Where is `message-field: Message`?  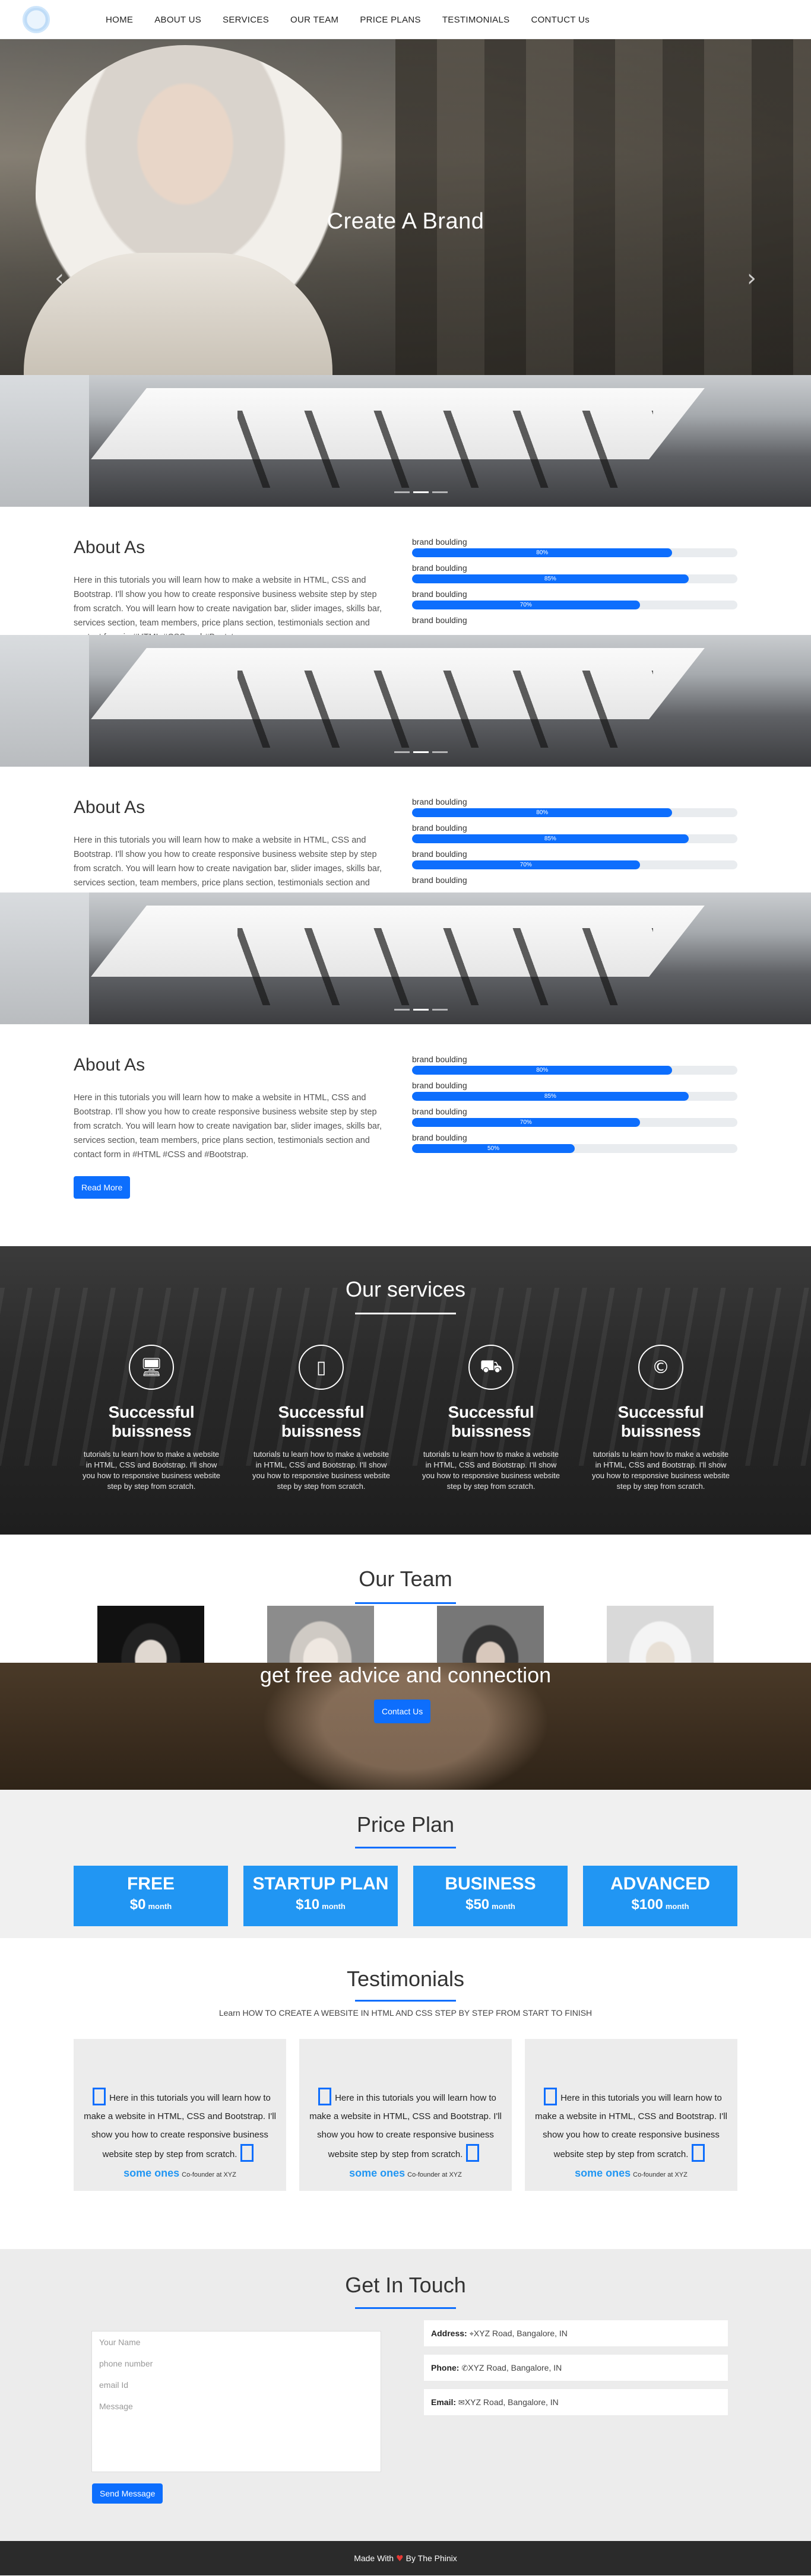 message-field: Message is located at coordinates (236, 2434).